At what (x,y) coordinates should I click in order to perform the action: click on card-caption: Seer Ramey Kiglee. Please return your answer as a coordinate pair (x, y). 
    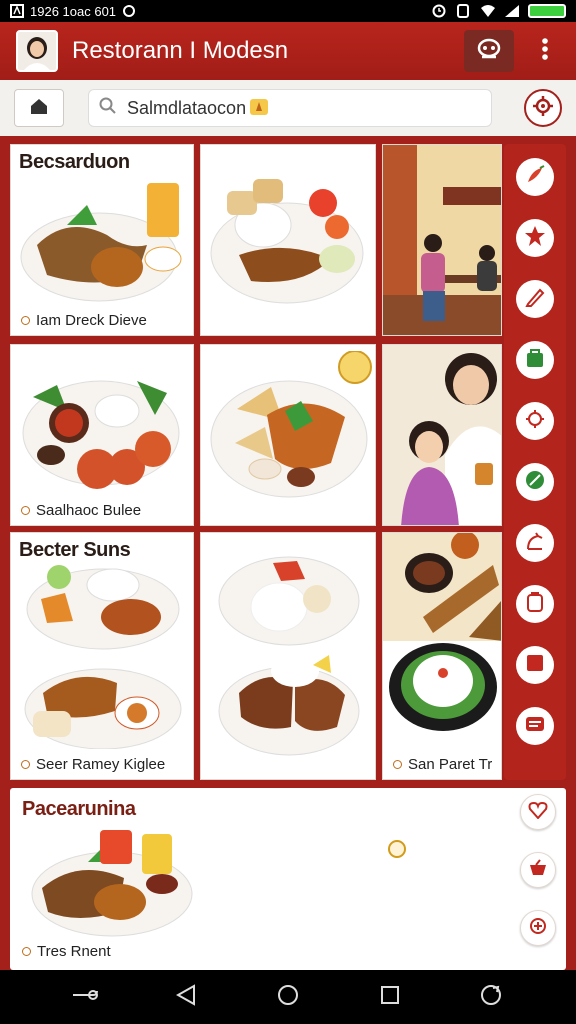
    Looking at the image, I should click on (93, 764).